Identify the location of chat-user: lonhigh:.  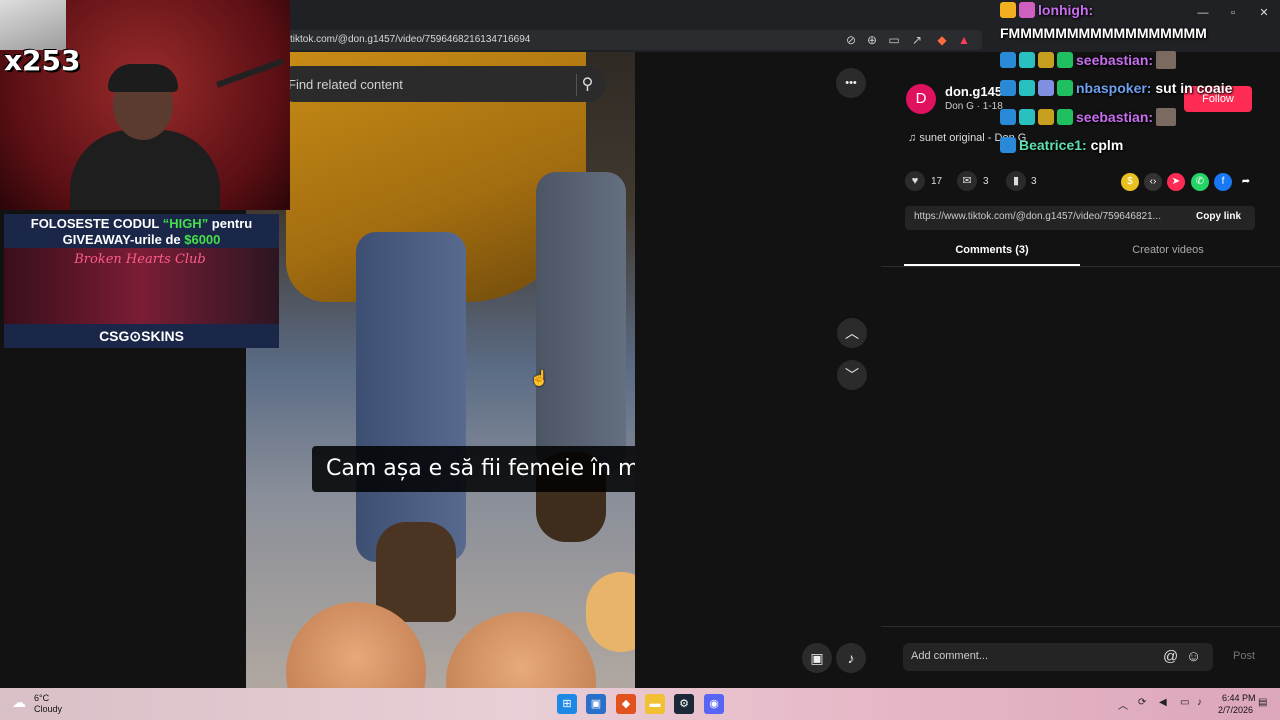
(1066, 10).